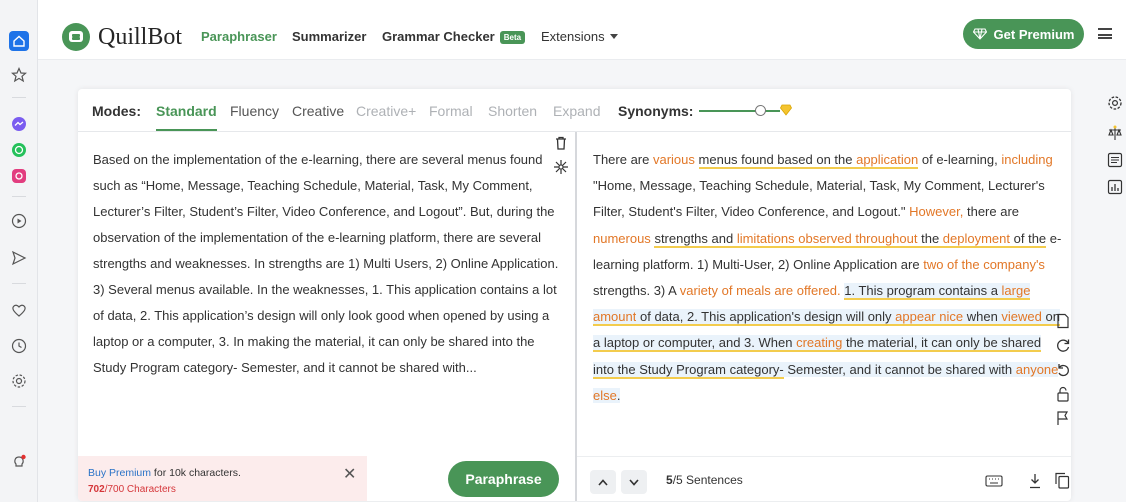 This screenshot has height=502, width=1126. I want to click on output-segment: there are, so click(991, 212).